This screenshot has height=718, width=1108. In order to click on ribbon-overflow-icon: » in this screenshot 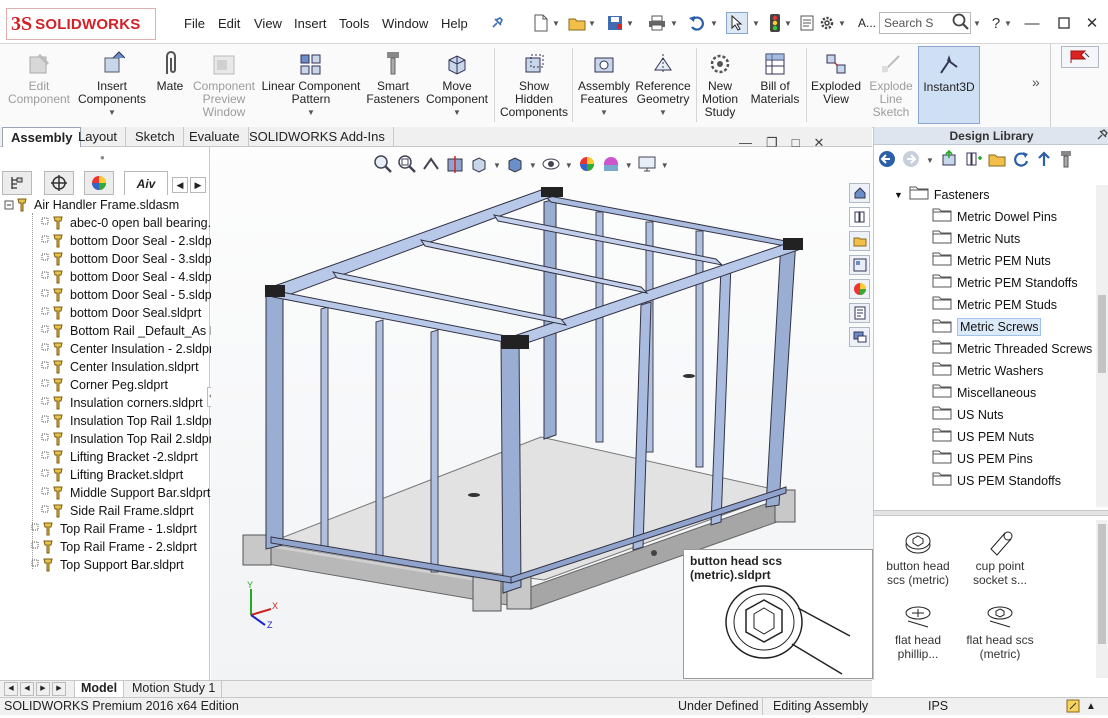, I will do `click(1036, 82)`.